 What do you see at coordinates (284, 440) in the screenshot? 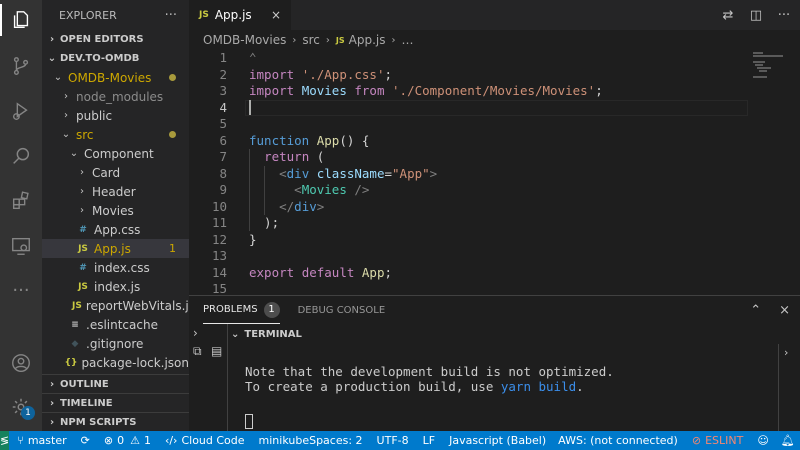
I see `minikube-indicator: minikube` at bounding box center [284, 440].